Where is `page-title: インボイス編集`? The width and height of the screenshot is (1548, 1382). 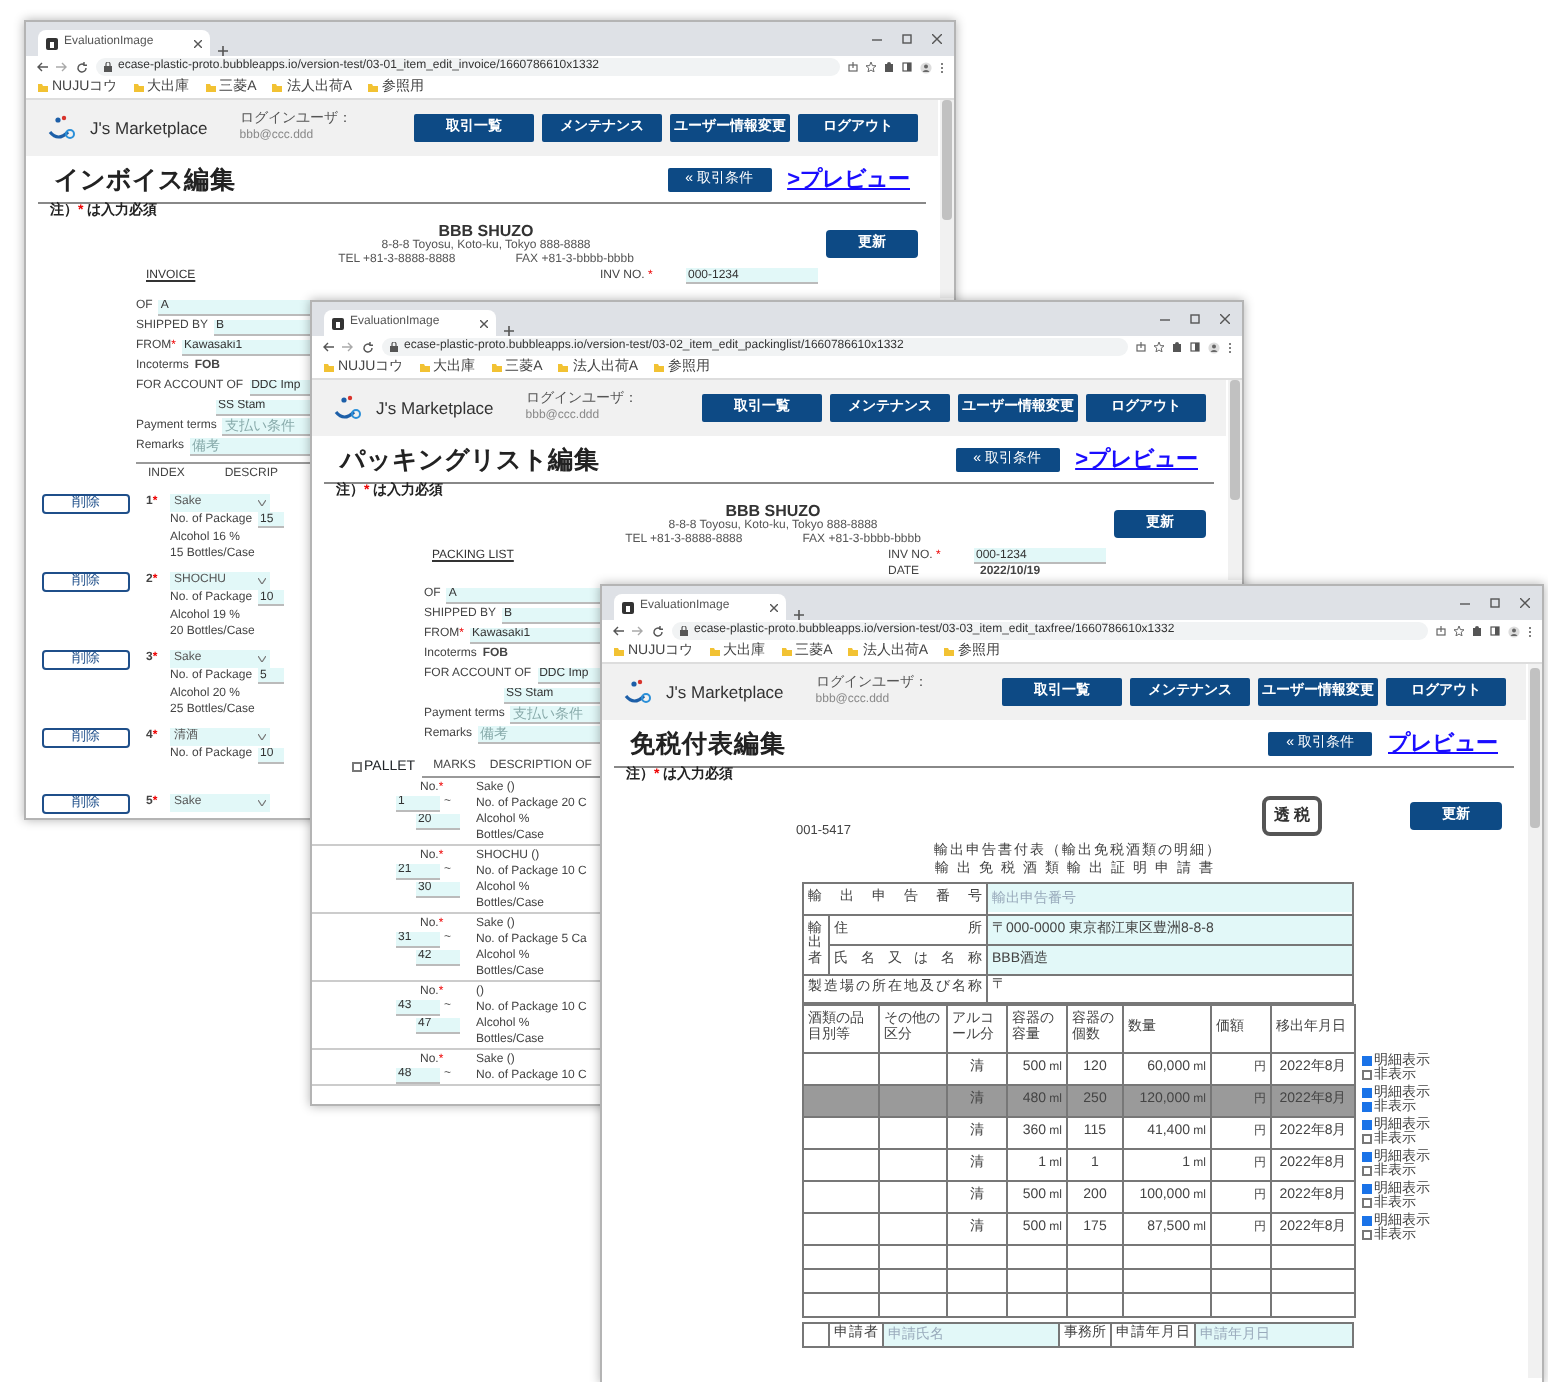 page-title: インボイス編集 is located at coordinates (145, 181).